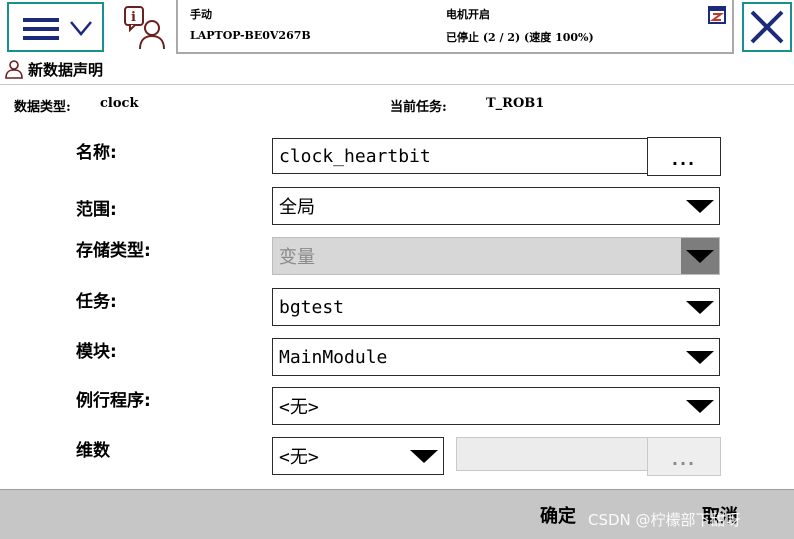  Describe the element at coordinates (96, 153) in the screenshot. I see `name-label: 名称:` at that location.